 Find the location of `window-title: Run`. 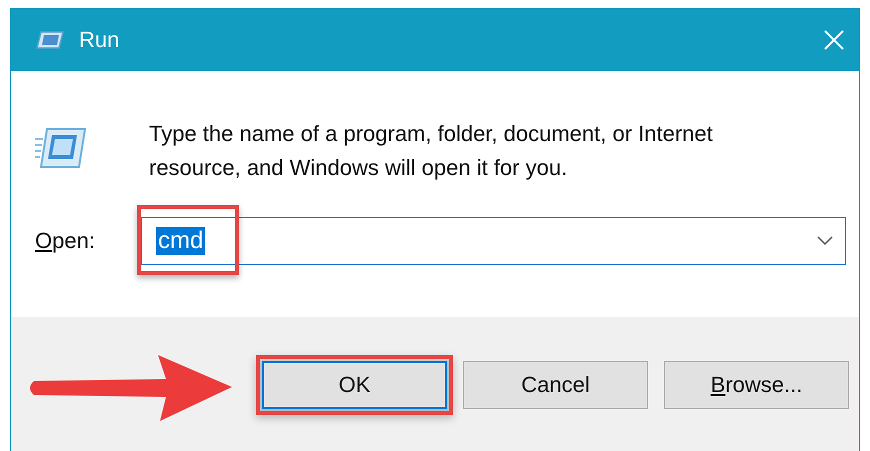

window-title: Run is located at coordinates (99, 40).